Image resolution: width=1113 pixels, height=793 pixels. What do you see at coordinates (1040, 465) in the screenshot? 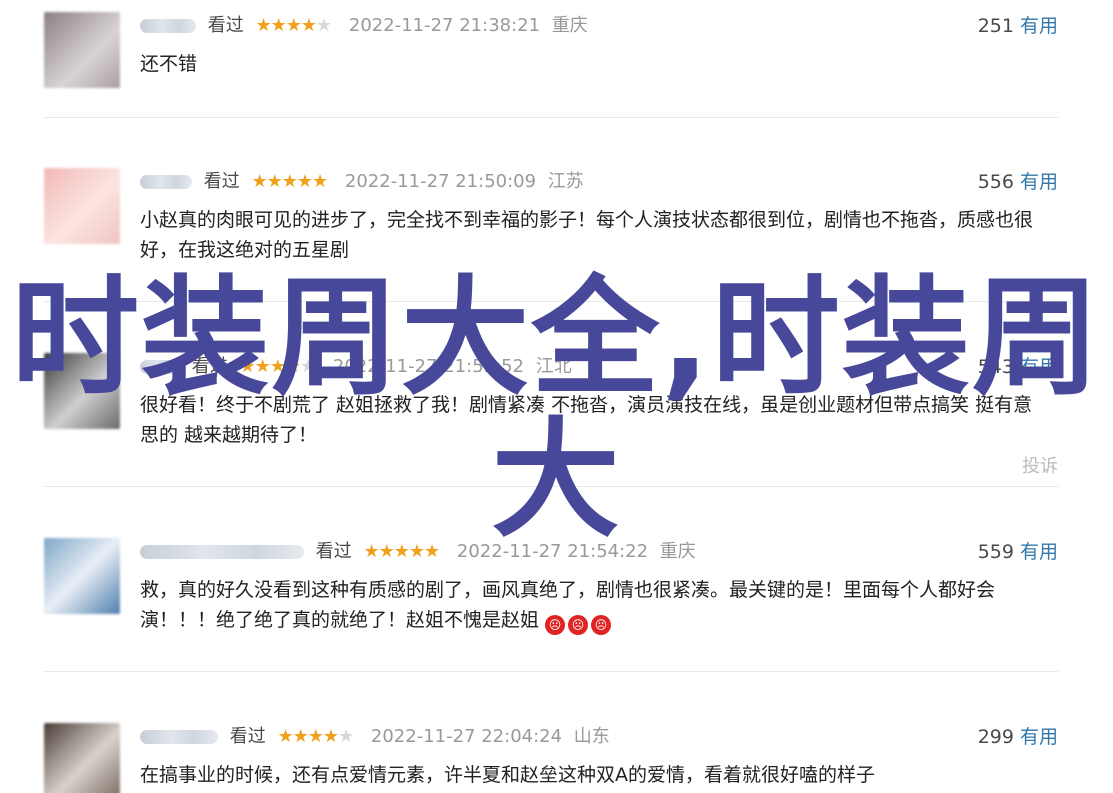
I see `report-button: 投诉` at bounding box center [1040, 465].